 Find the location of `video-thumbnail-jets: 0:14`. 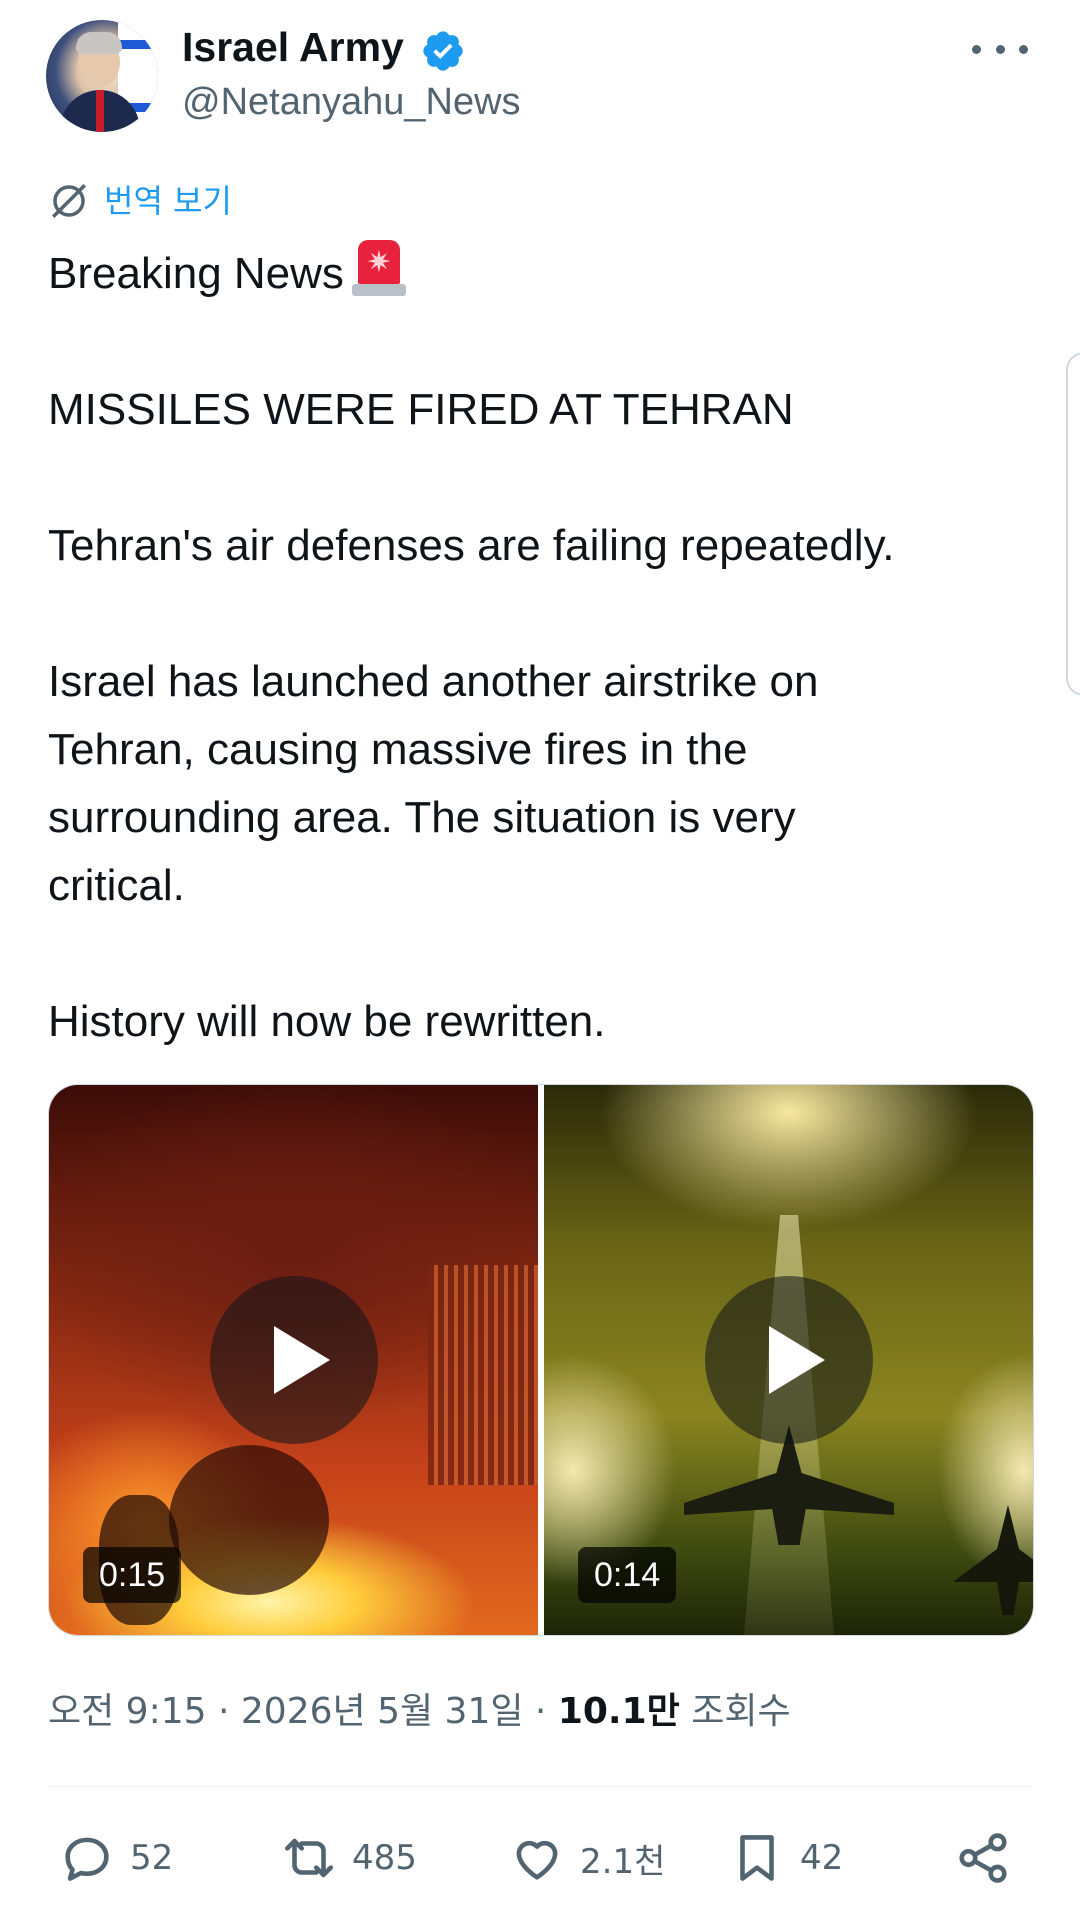

video-thumbnail-jets: 0:14 is located at coordinates (788, 1360).